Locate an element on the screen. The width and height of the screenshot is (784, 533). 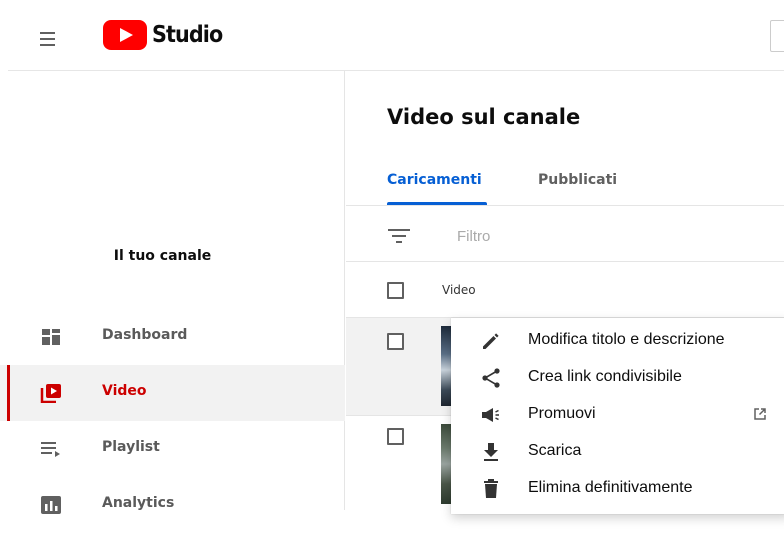
analytics-icon is located at coordinates (51, 505).